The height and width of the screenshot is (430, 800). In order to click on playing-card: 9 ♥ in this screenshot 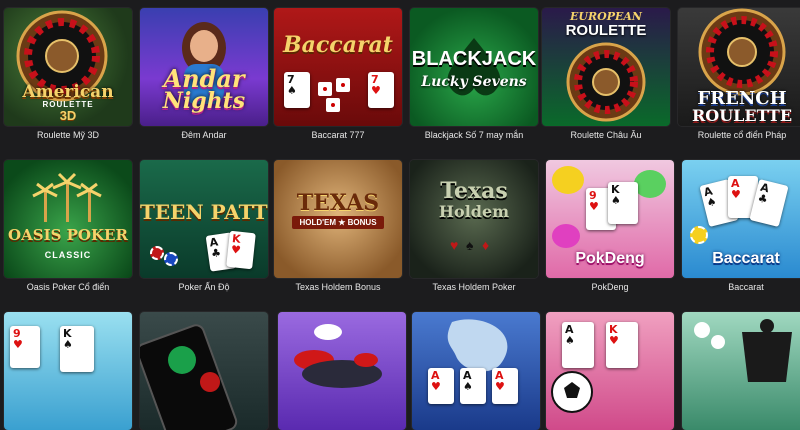, I will do `click(25, 347)`.